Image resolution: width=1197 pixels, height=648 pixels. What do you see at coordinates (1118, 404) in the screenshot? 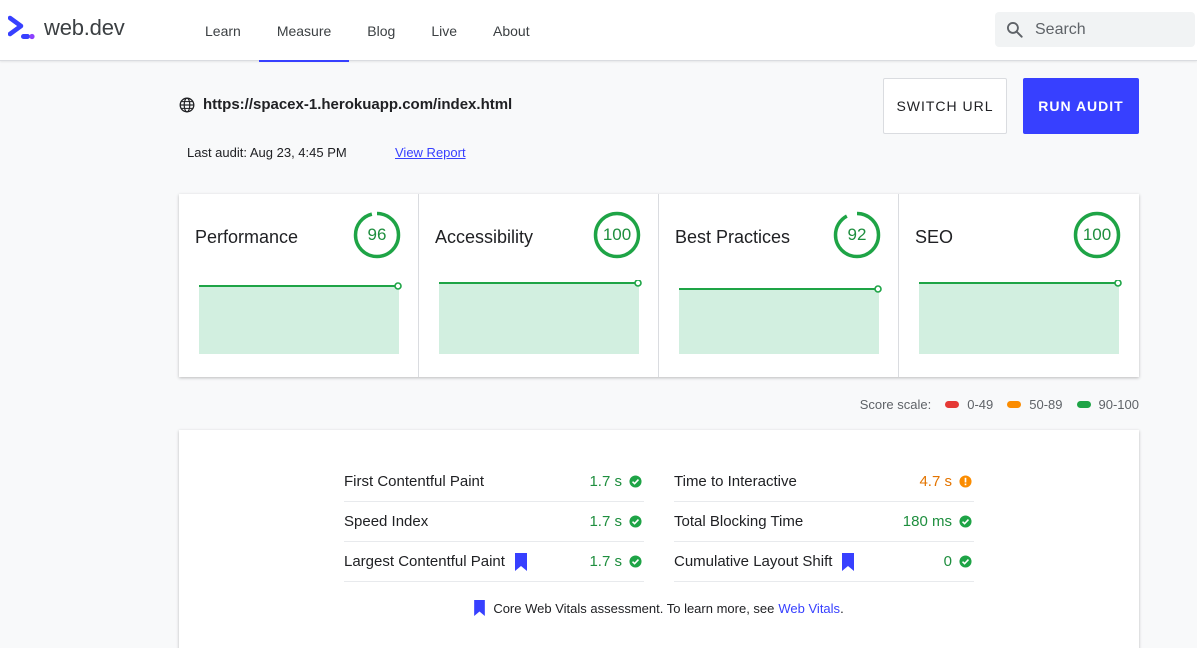
I see `scale-pass-label: 90-100` at bounding box center [1118, 404].